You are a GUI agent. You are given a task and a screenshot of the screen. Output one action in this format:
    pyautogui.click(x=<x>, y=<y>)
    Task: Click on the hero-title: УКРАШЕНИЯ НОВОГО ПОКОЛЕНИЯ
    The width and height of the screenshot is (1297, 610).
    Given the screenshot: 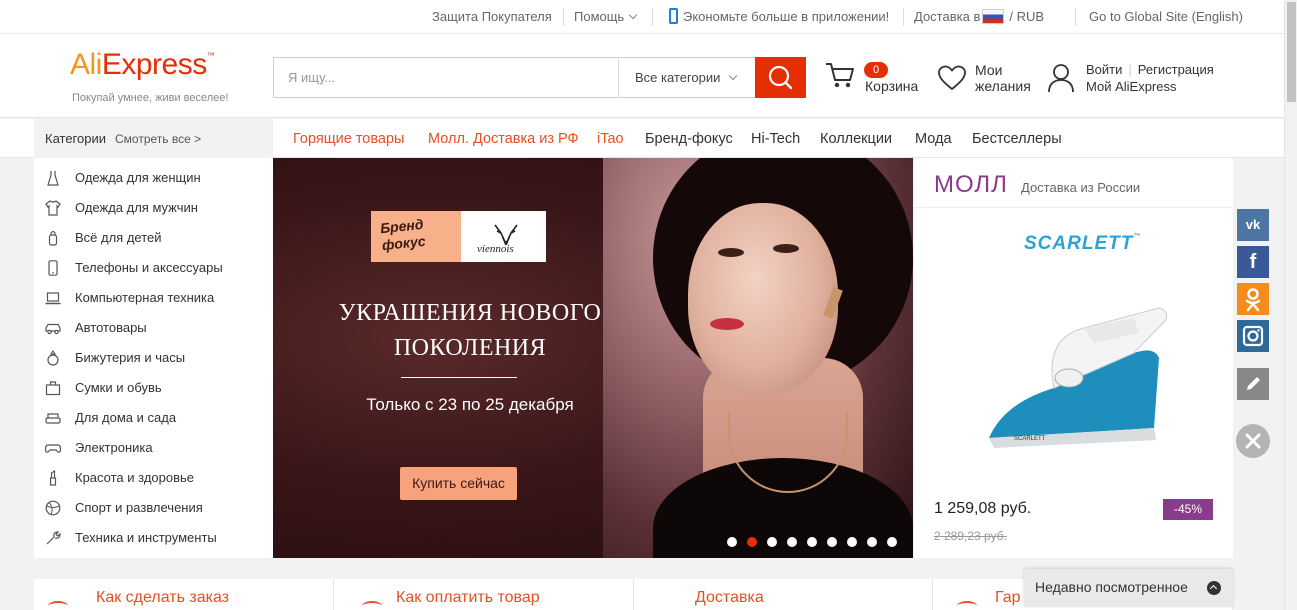 What is the action you would take?
    pyautogui.click(x=470, y=330)
    